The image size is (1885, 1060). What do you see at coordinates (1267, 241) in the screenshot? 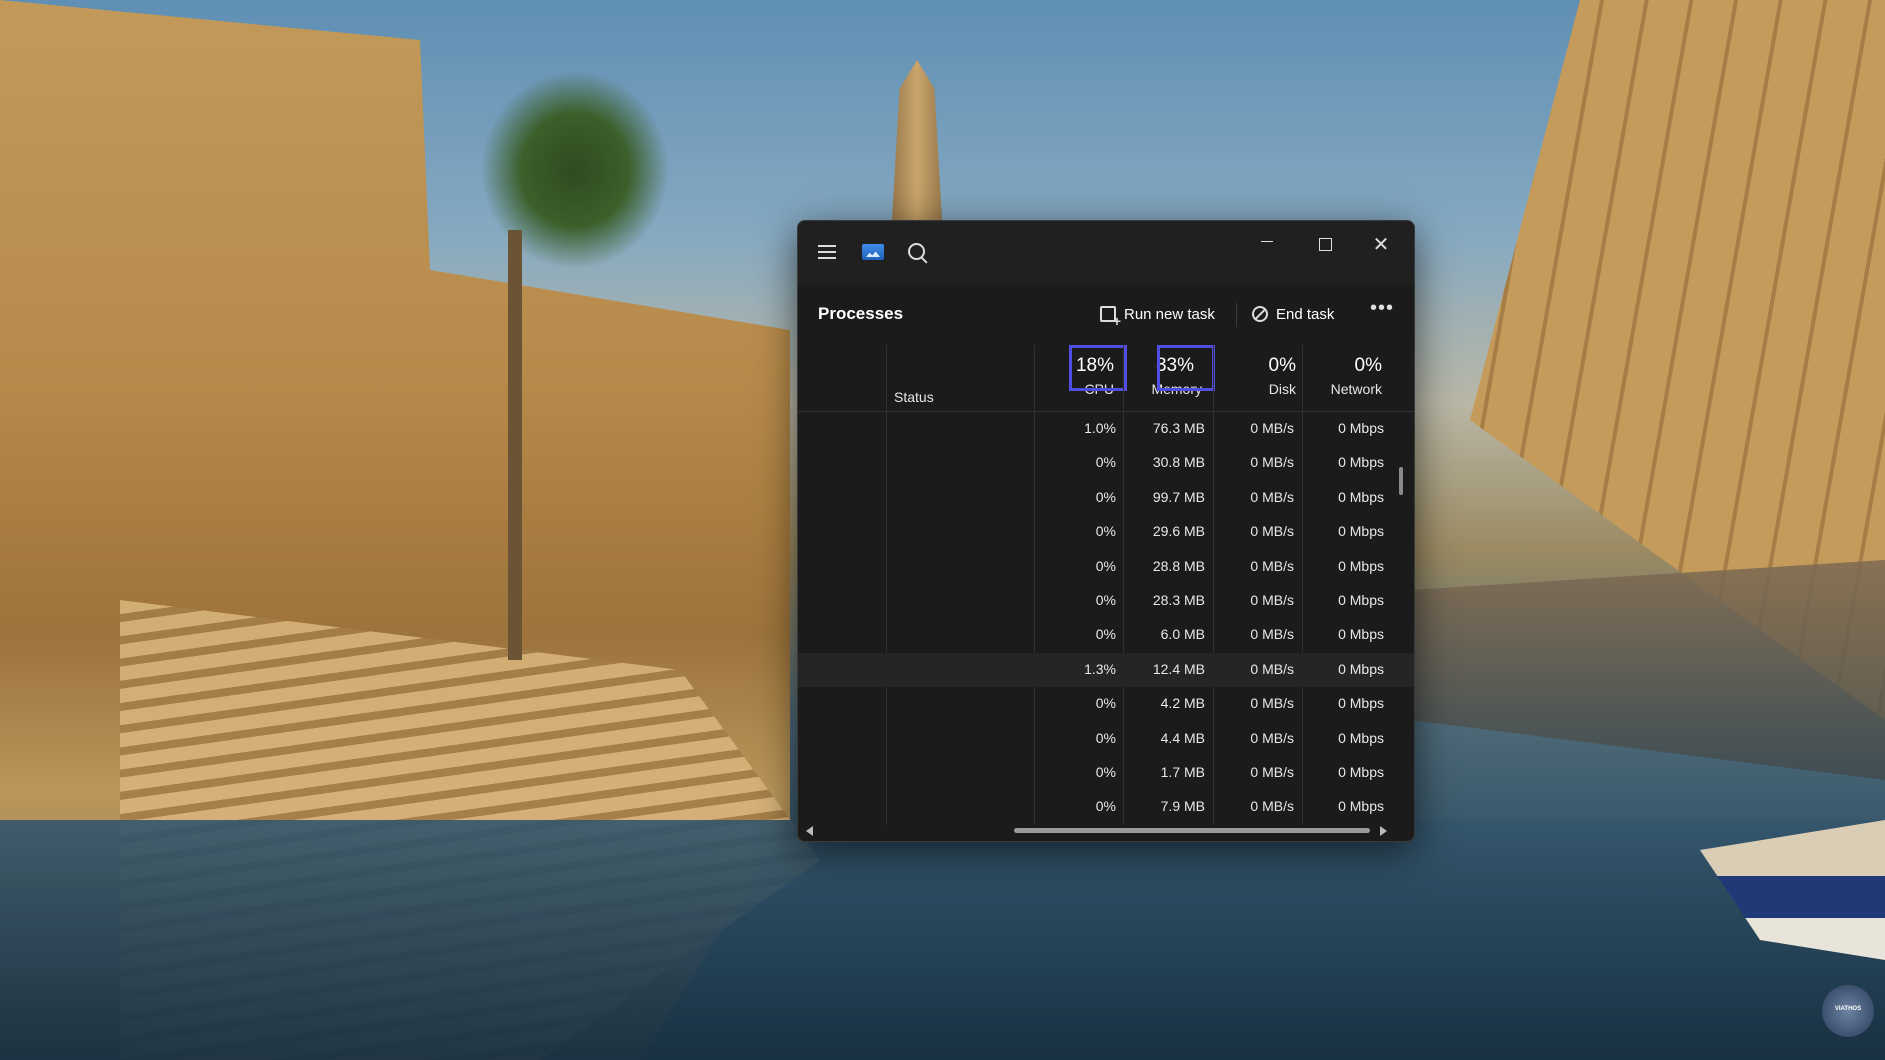
I see `minimize-icon` at bounding box center [1267, 241].